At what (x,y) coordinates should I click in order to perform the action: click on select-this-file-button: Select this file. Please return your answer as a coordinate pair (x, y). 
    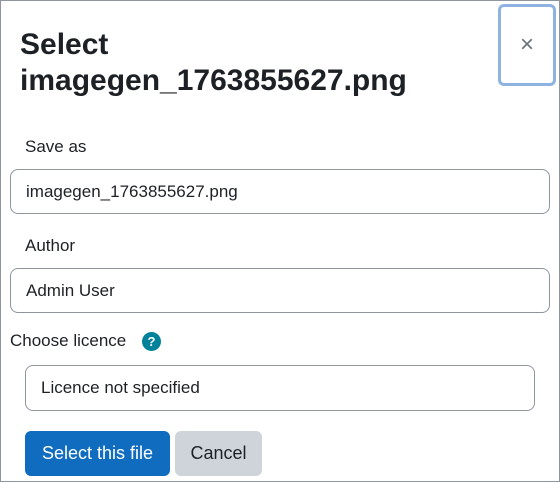
    Looking at the image, I should click on (97, 453).